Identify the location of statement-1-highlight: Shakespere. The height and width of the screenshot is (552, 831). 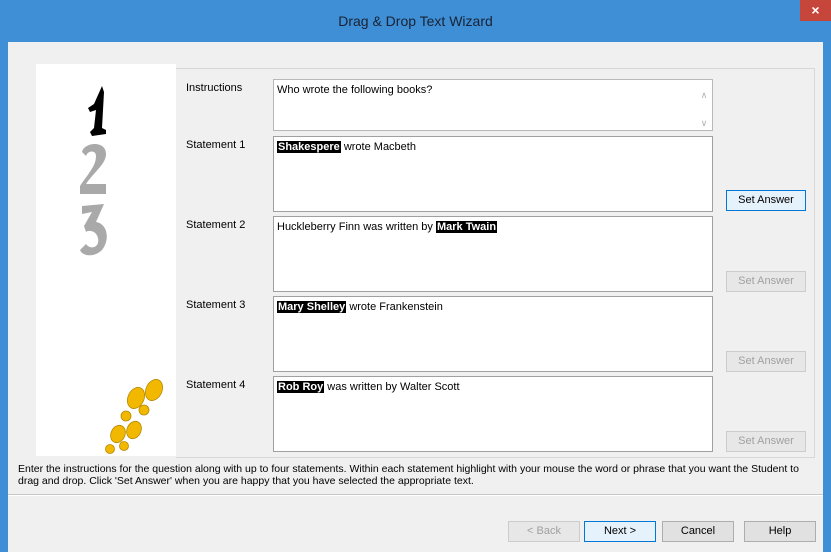
(309, 147).